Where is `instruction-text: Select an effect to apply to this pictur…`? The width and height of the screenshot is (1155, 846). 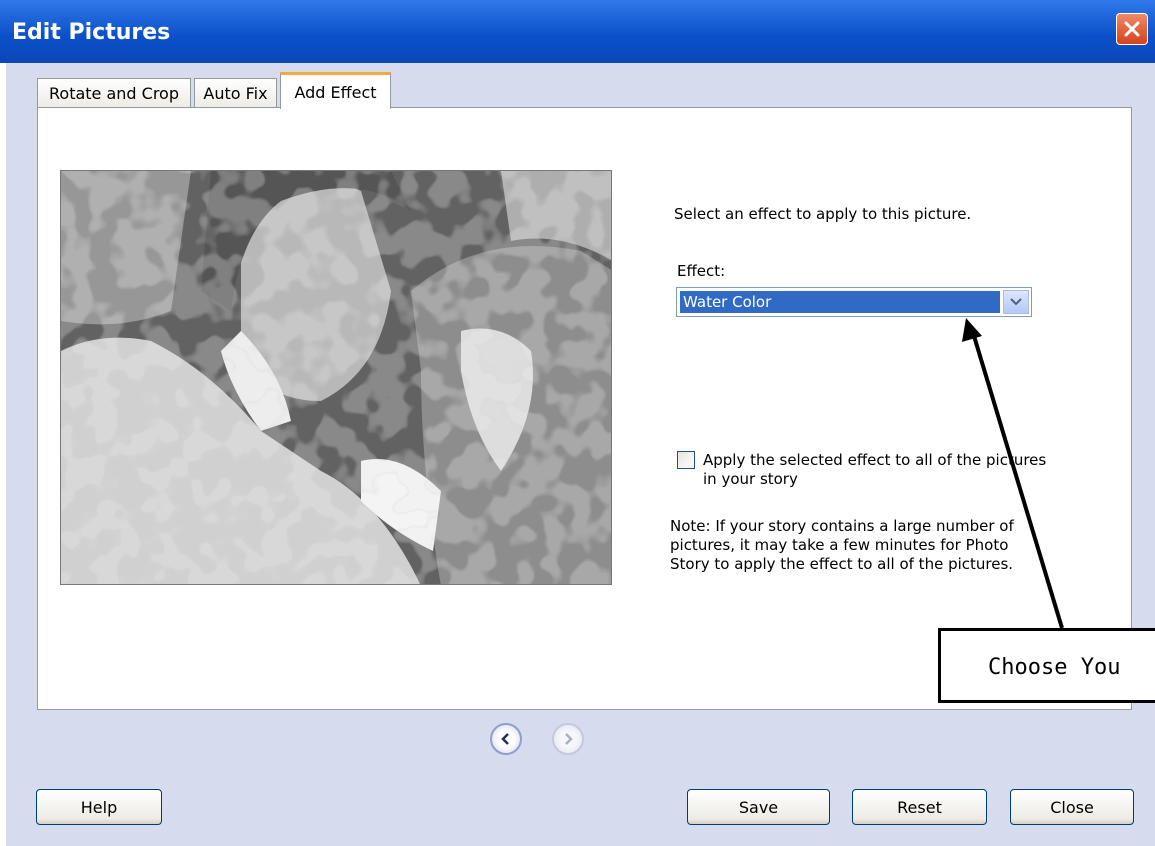 instruction-text: Select an effect to apply to this pictur… is located at coordinates (823, 214).